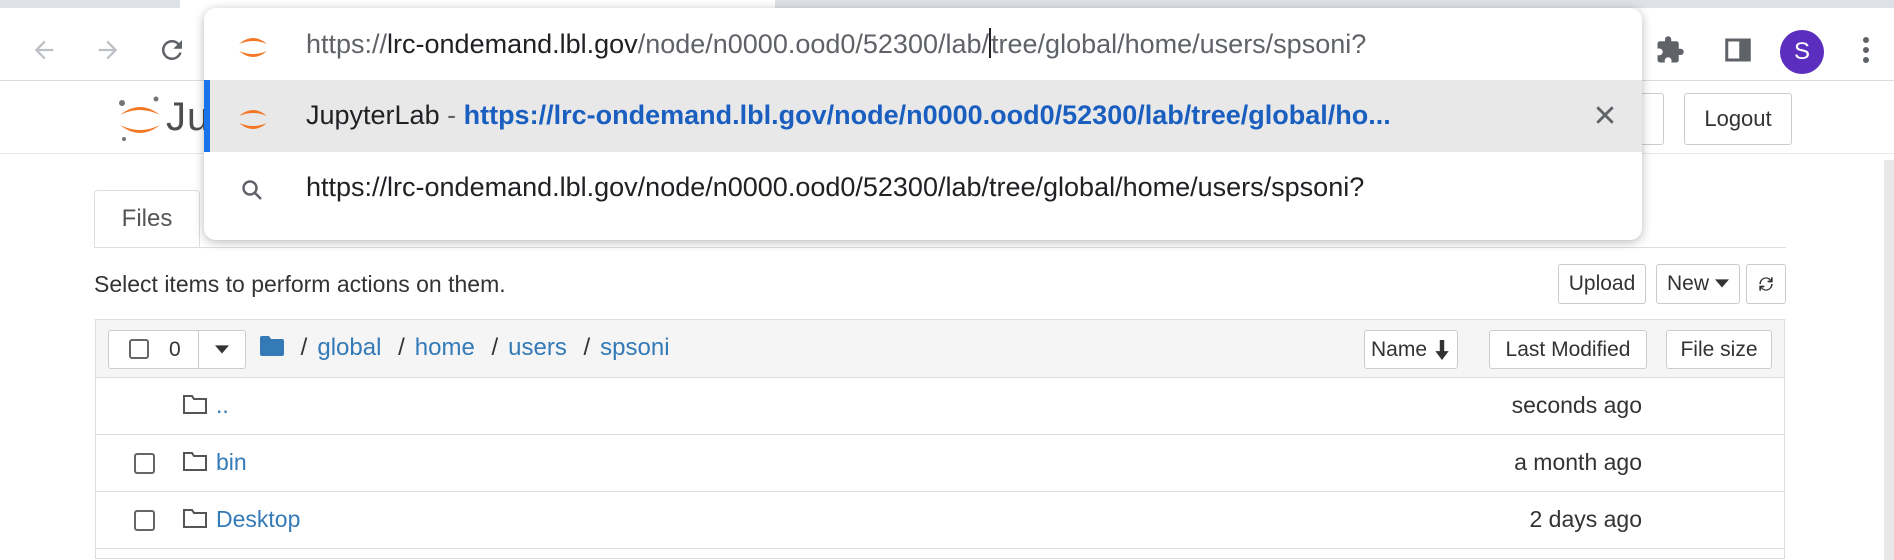  I want to click on sort-file-size-button: File size, so click(1719, 349).